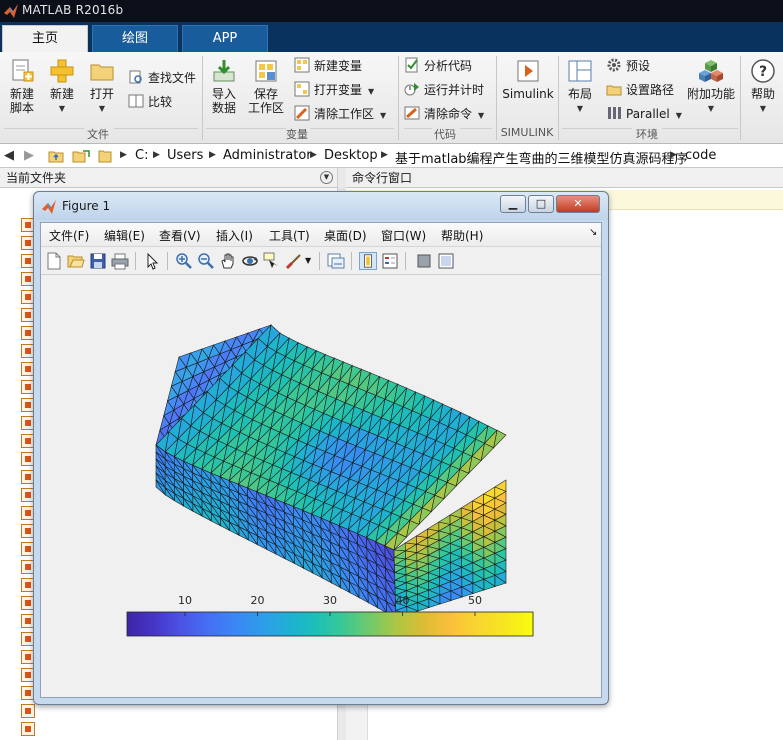 This screenshot has width=783, height=740. I want to click on breadcrumb-administrator: Administrator, so click(267, 155).